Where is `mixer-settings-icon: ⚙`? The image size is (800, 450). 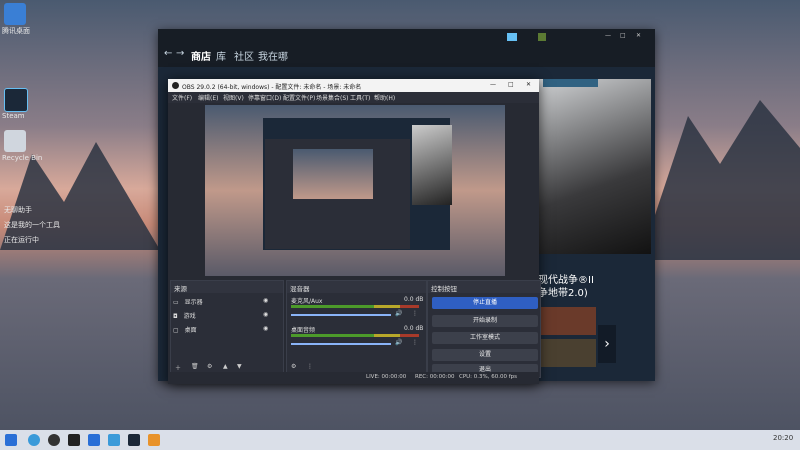
mixer-settings-icon: ⚙ is located at coordinates (293, 366).